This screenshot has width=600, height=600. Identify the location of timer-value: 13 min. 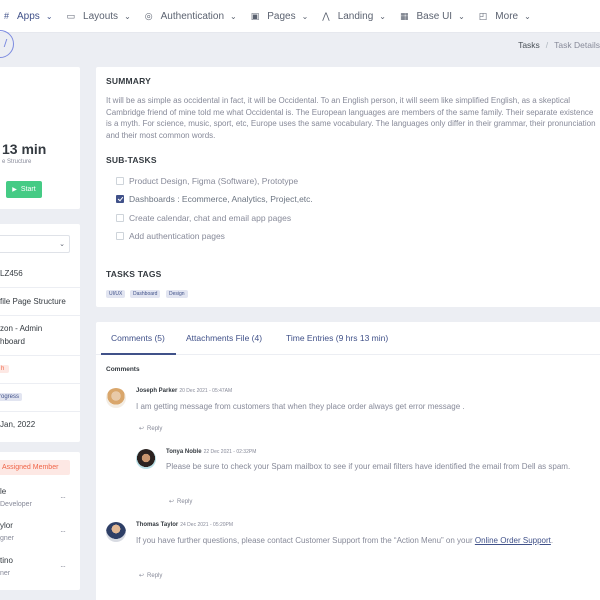
(24, 149).